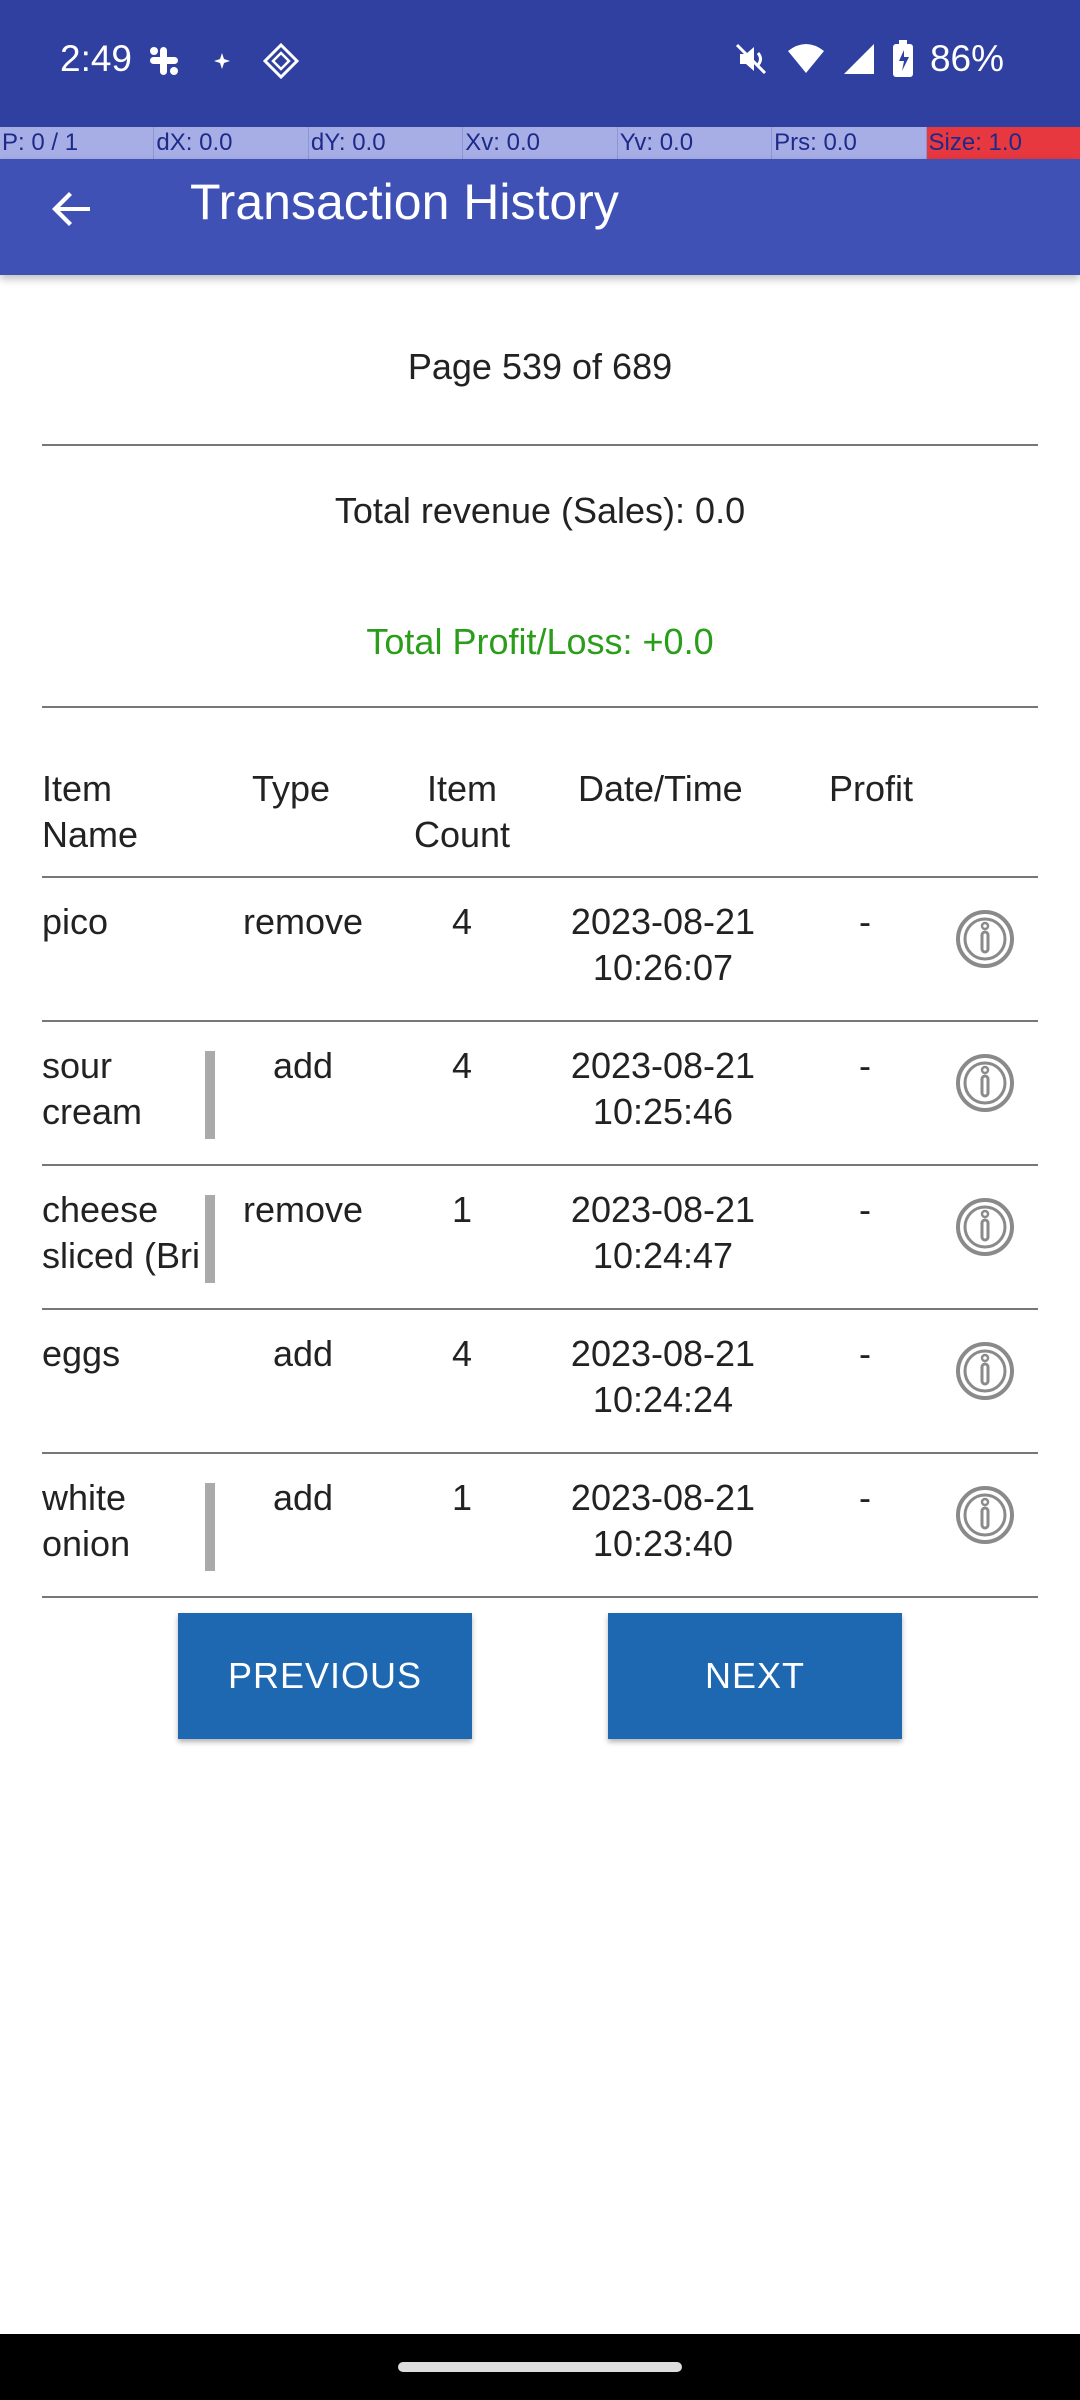 The image size is (1080, 2400). What do you see at coordinates (121, 1232) in the screenshot?
I see `row-item-name: cheese sliced (Bri` at bounding box center [121, 1232].